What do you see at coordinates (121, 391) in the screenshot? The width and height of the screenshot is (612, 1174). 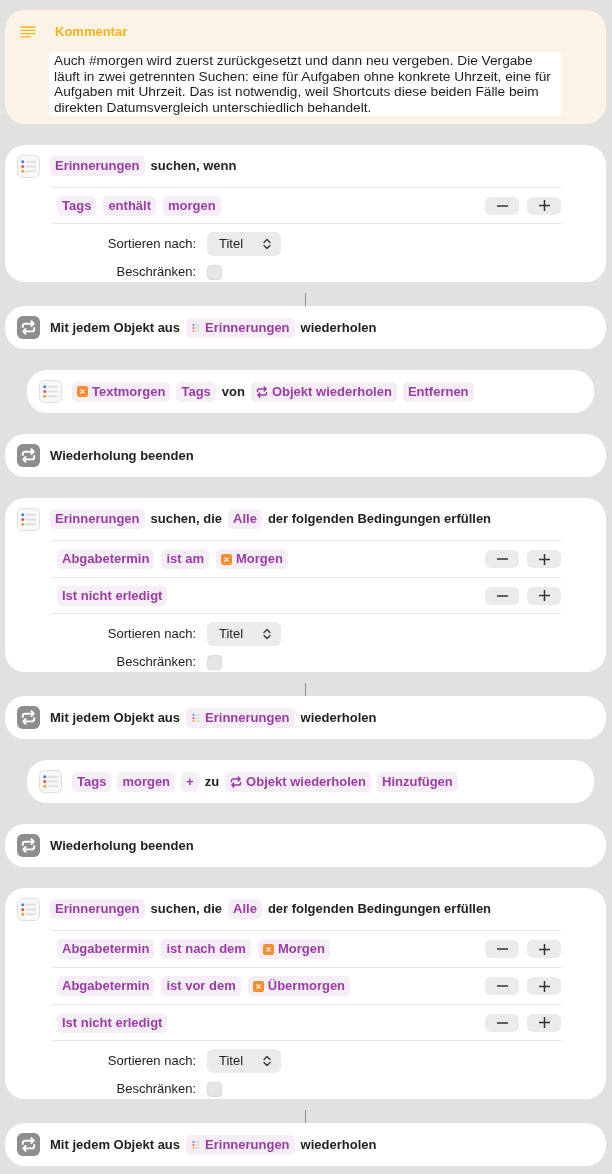 I see `variable-token: Textmorgen` at bounding box center [121, 391].